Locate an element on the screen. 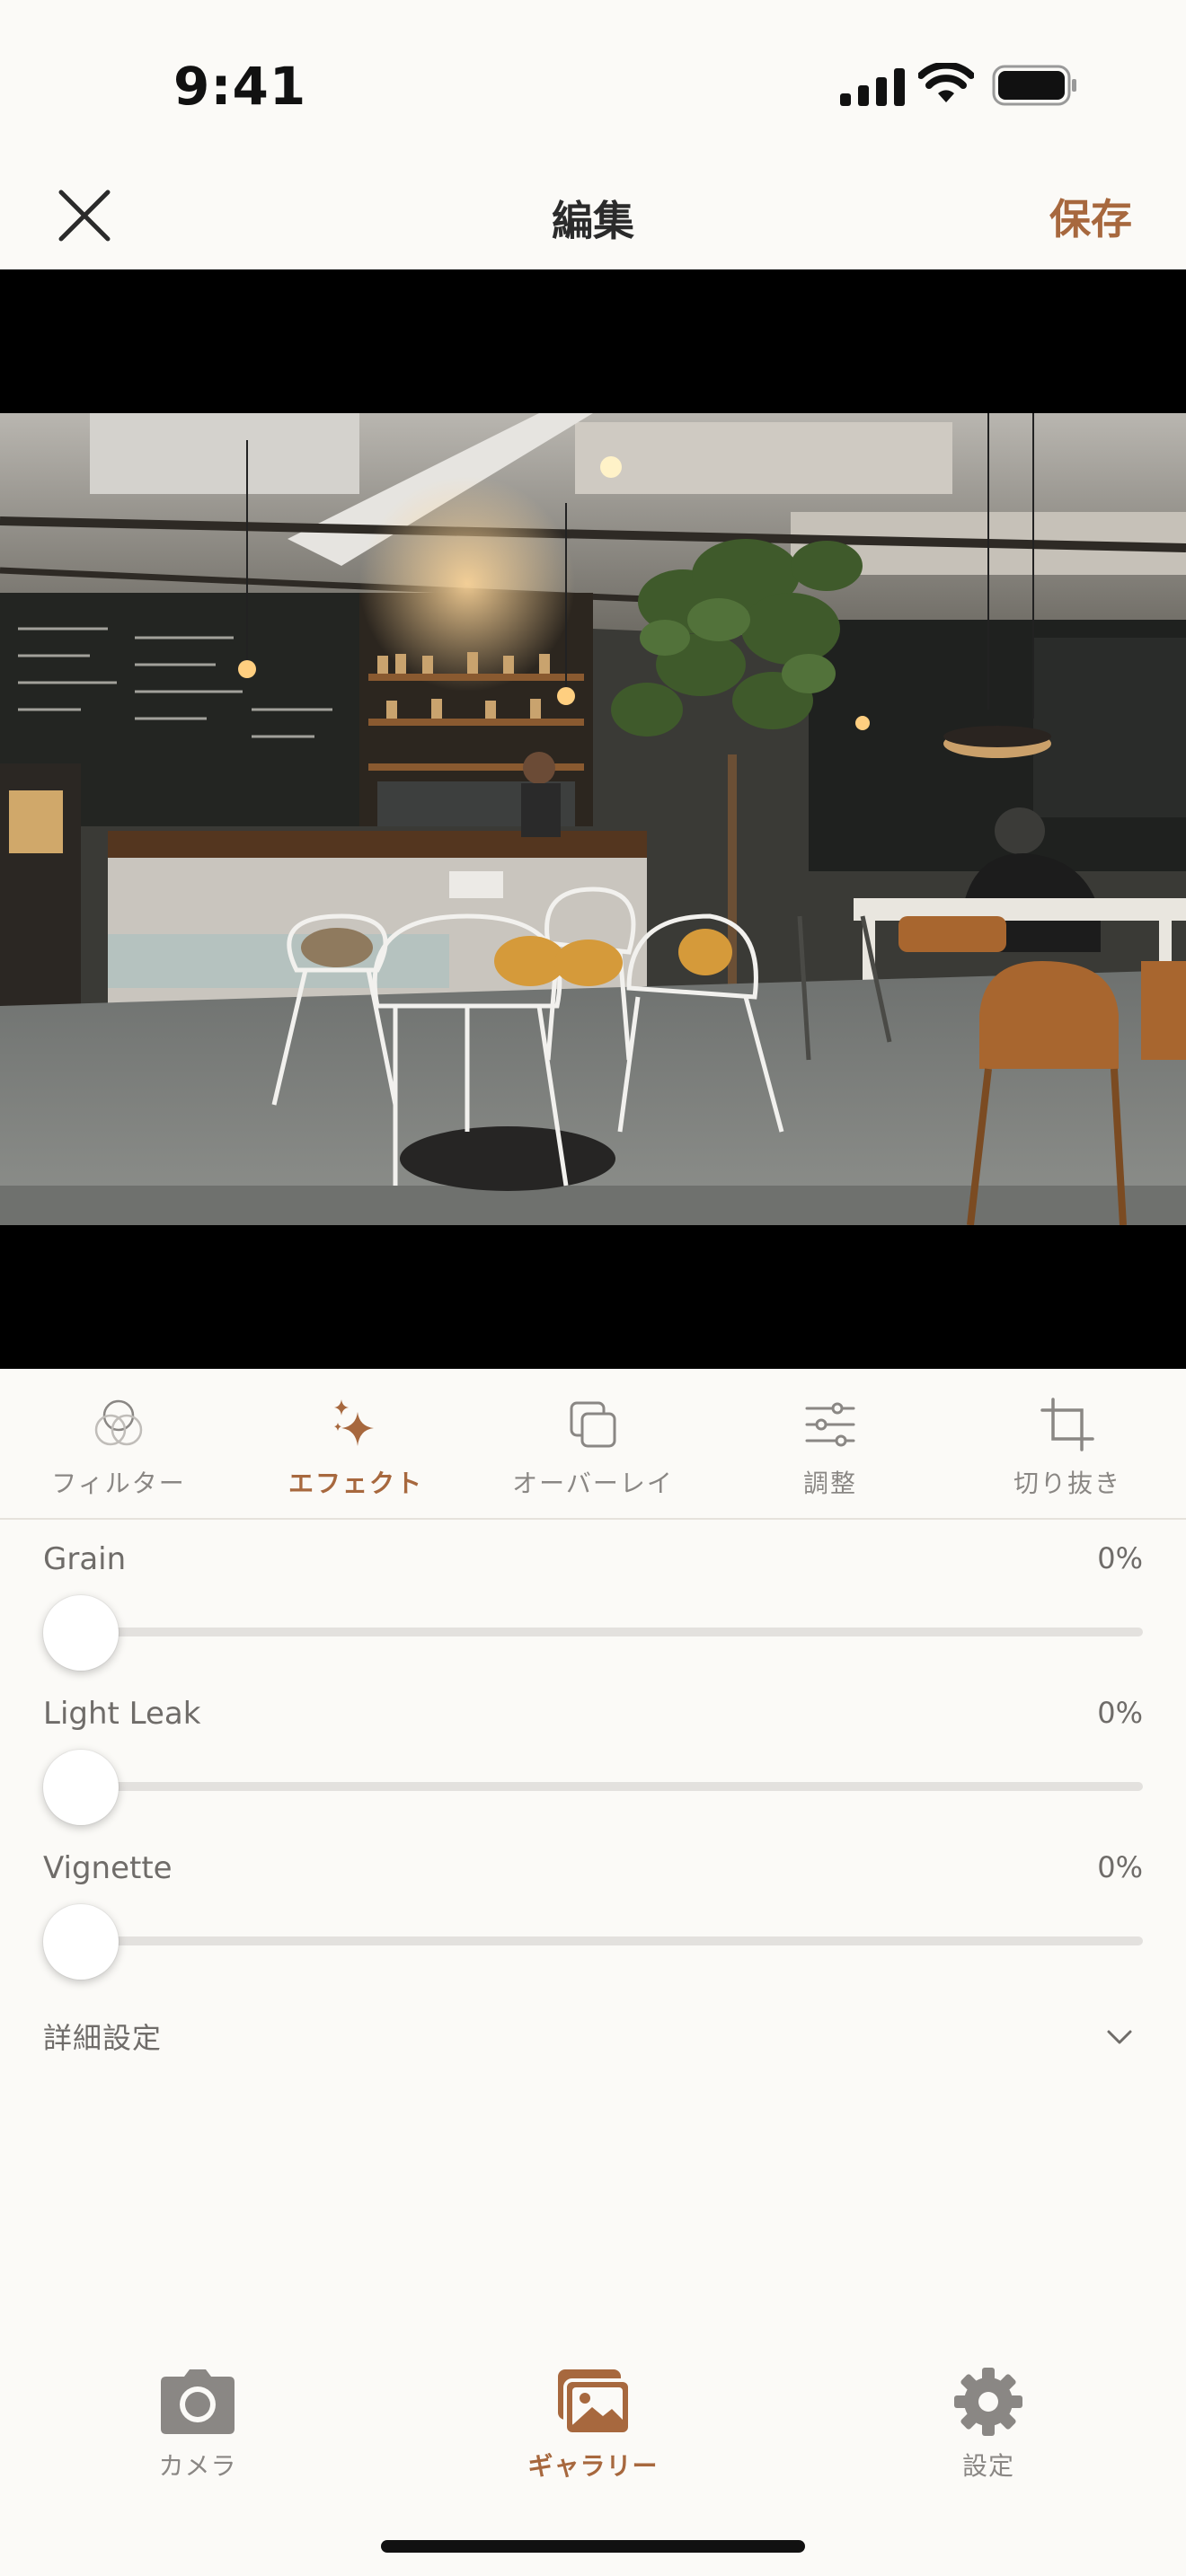  tab-gallery: ギャラリー is located at coordinates (593, 2416).